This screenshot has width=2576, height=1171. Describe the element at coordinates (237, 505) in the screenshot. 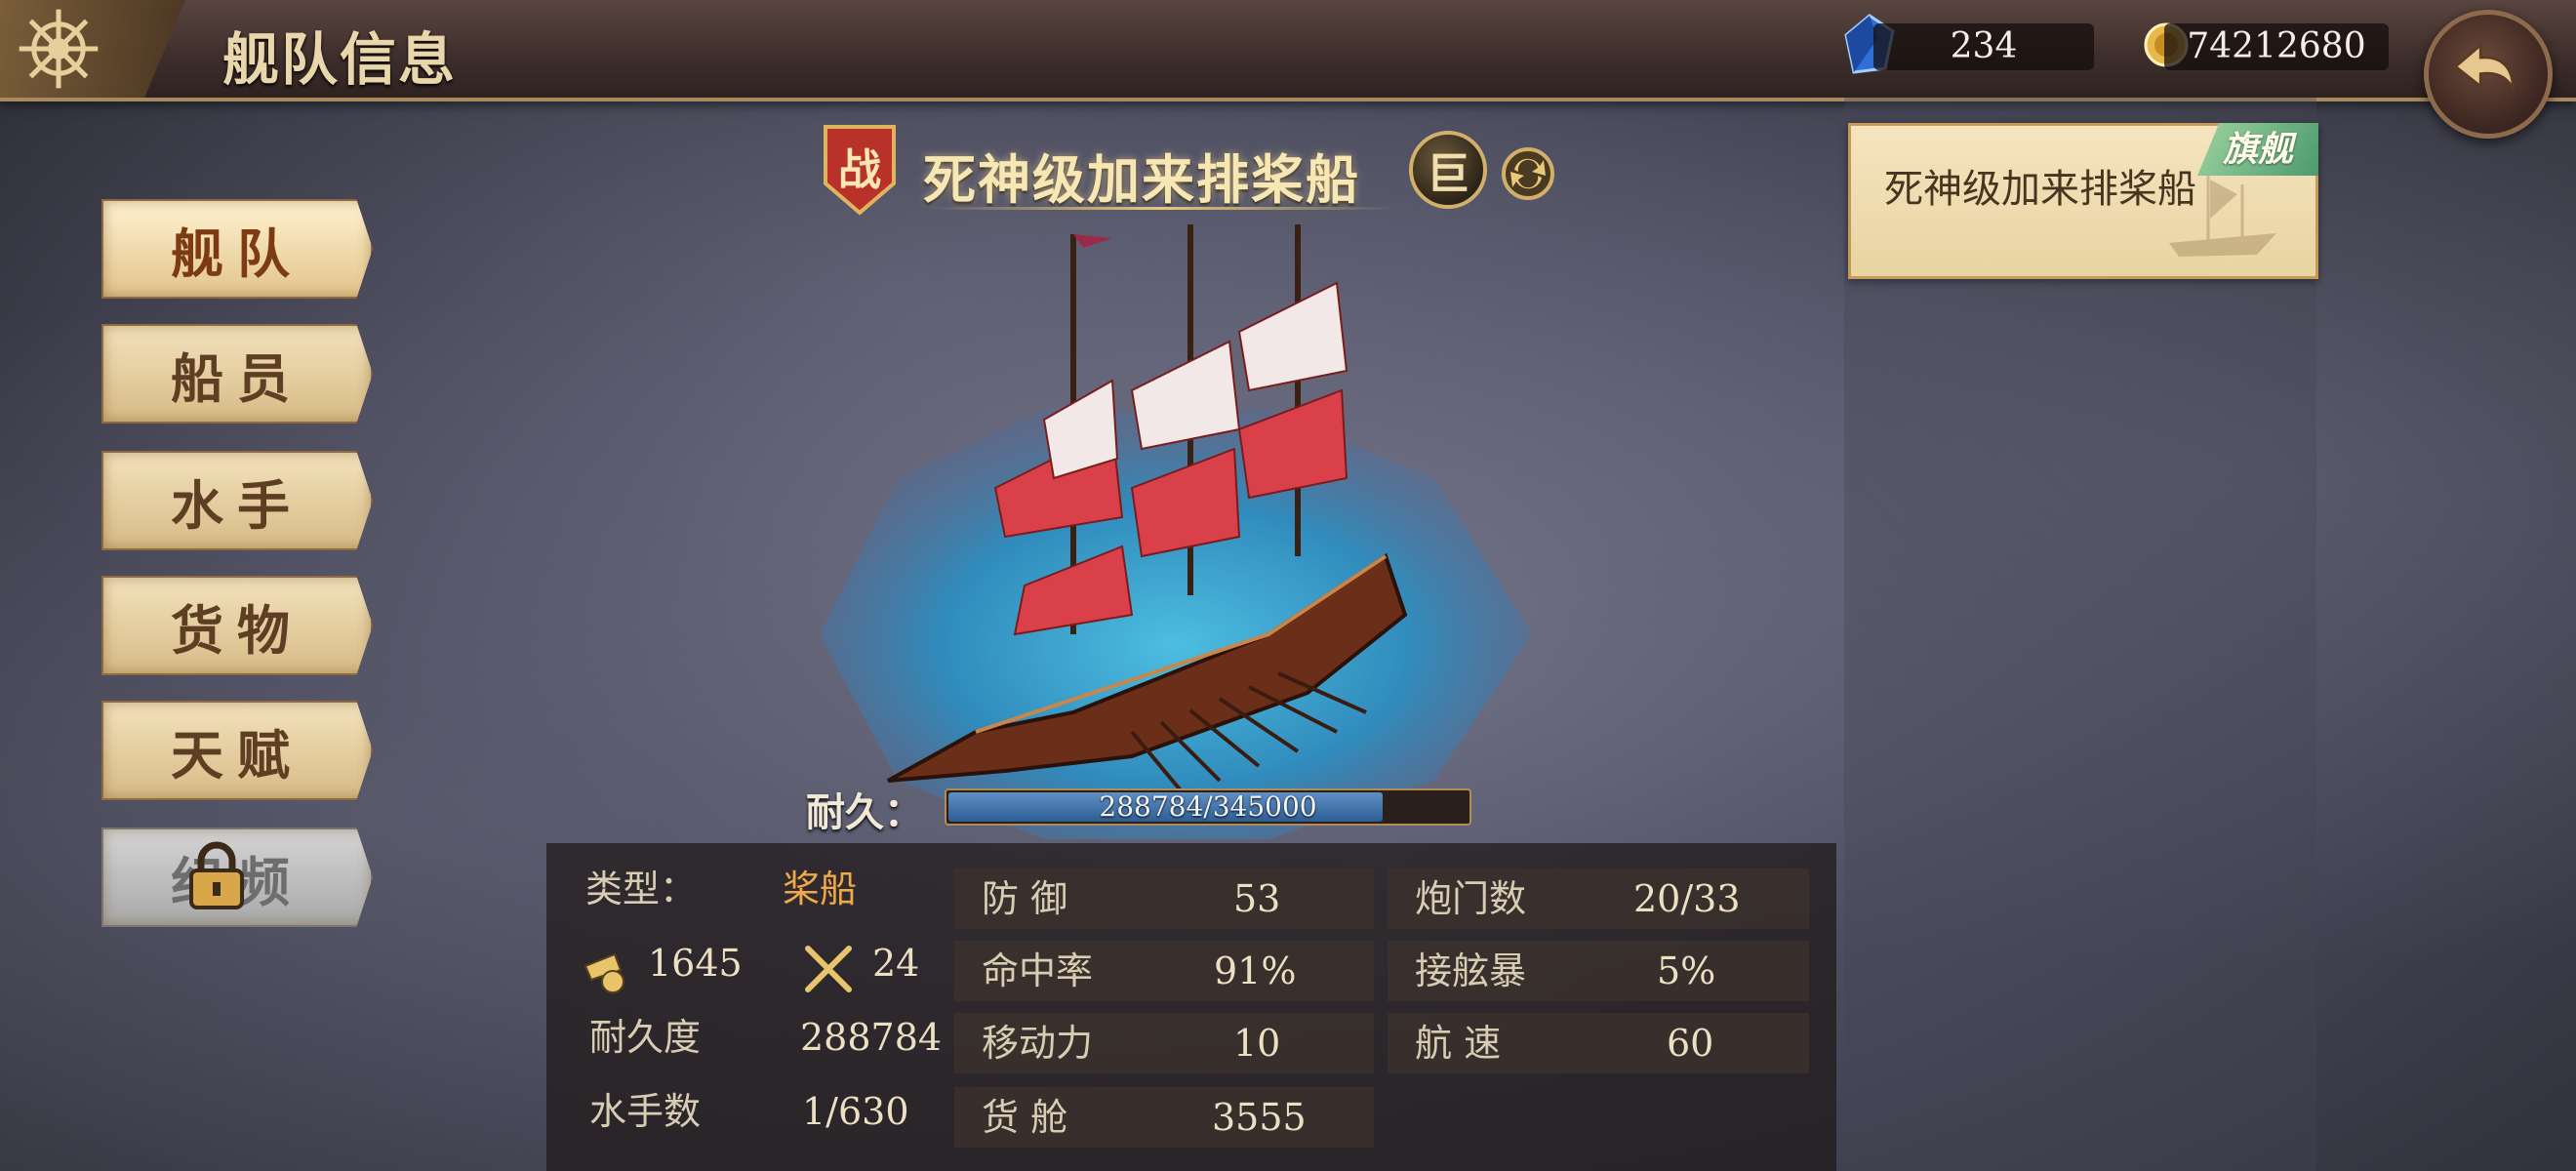

I see `menu-sailors-label: 水手` at that location.